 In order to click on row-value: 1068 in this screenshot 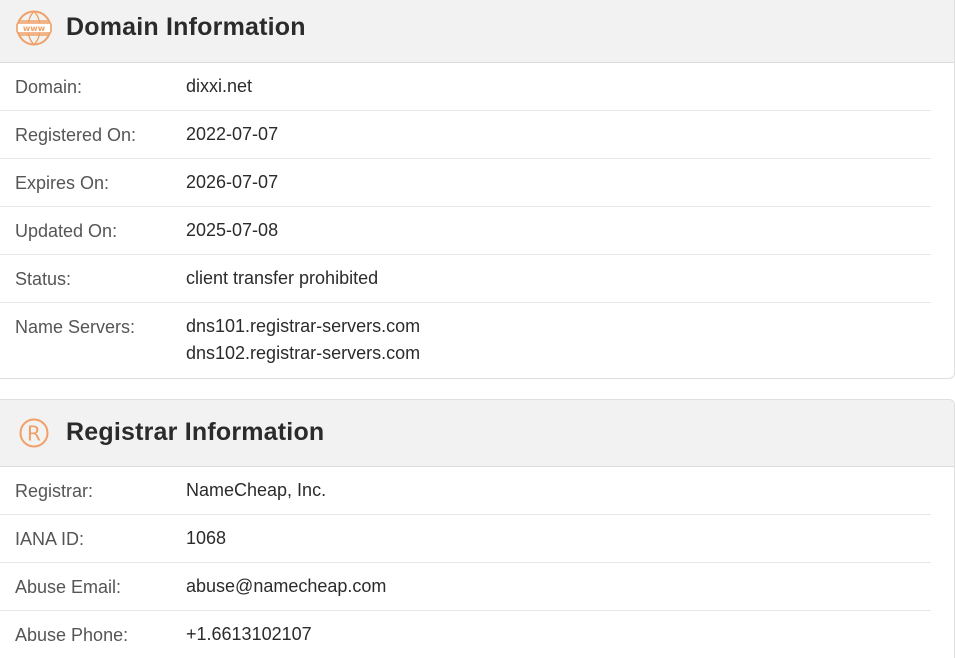, I will do `click(206, 538)`.